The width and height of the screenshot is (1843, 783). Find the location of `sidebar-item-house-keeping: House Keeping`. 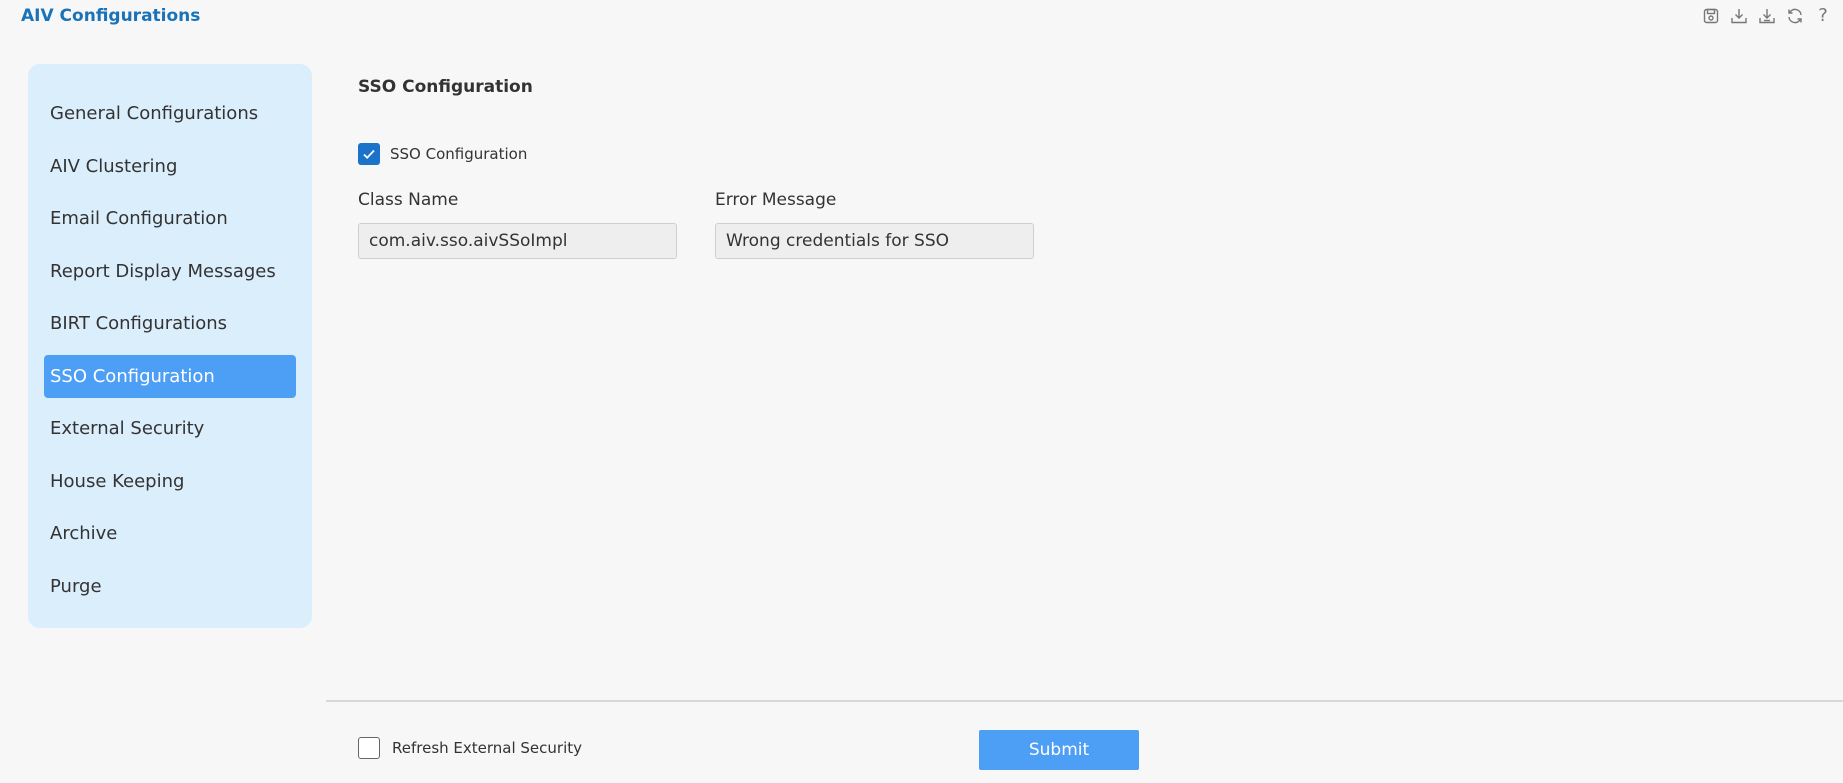

sidebar-item-house-keeping: House Keeping is located at coordinates (170, 481).